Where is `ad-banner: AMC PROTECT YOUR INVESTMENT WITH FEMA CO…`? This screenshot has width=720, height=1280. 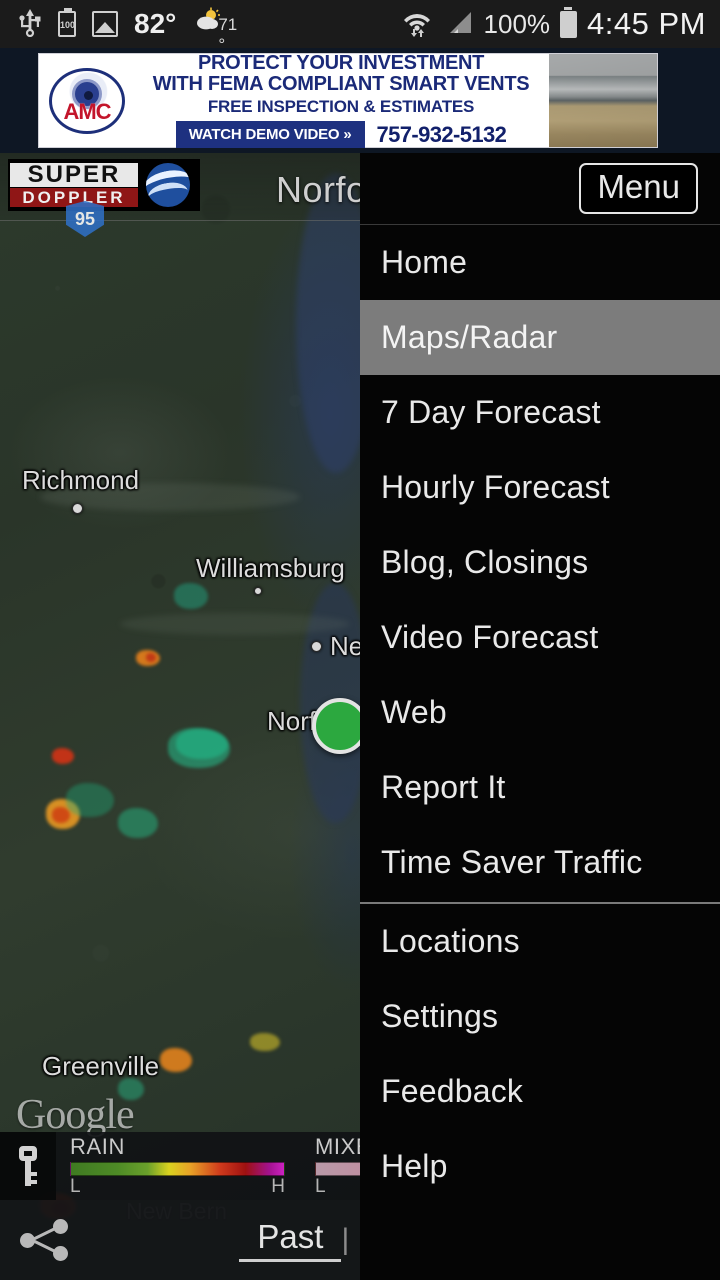
ad-banner: AMC PROTECT YOUR INVESTMENT WITH FEMA CO… is located at coordinates (360, 100).